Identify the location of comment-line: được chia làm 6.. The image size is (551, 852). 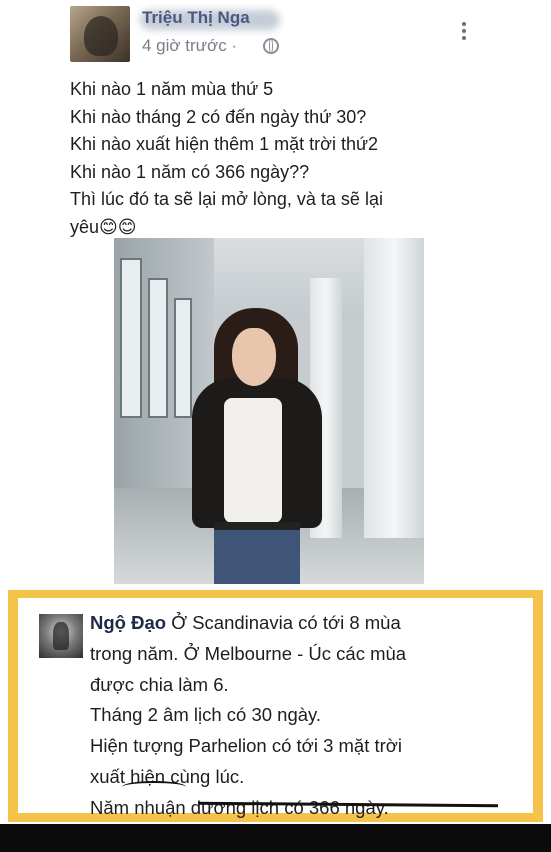
(159, 684).